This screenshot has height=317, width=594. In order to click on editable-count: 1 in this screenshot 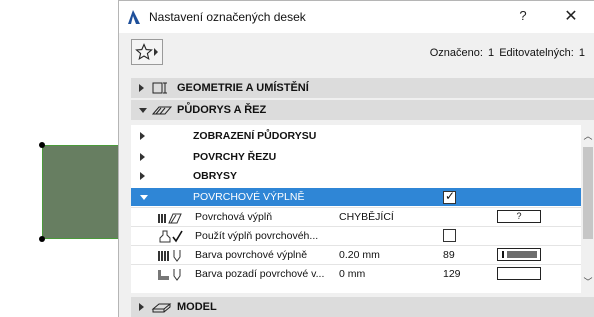, I will do `click(581, 53)`.